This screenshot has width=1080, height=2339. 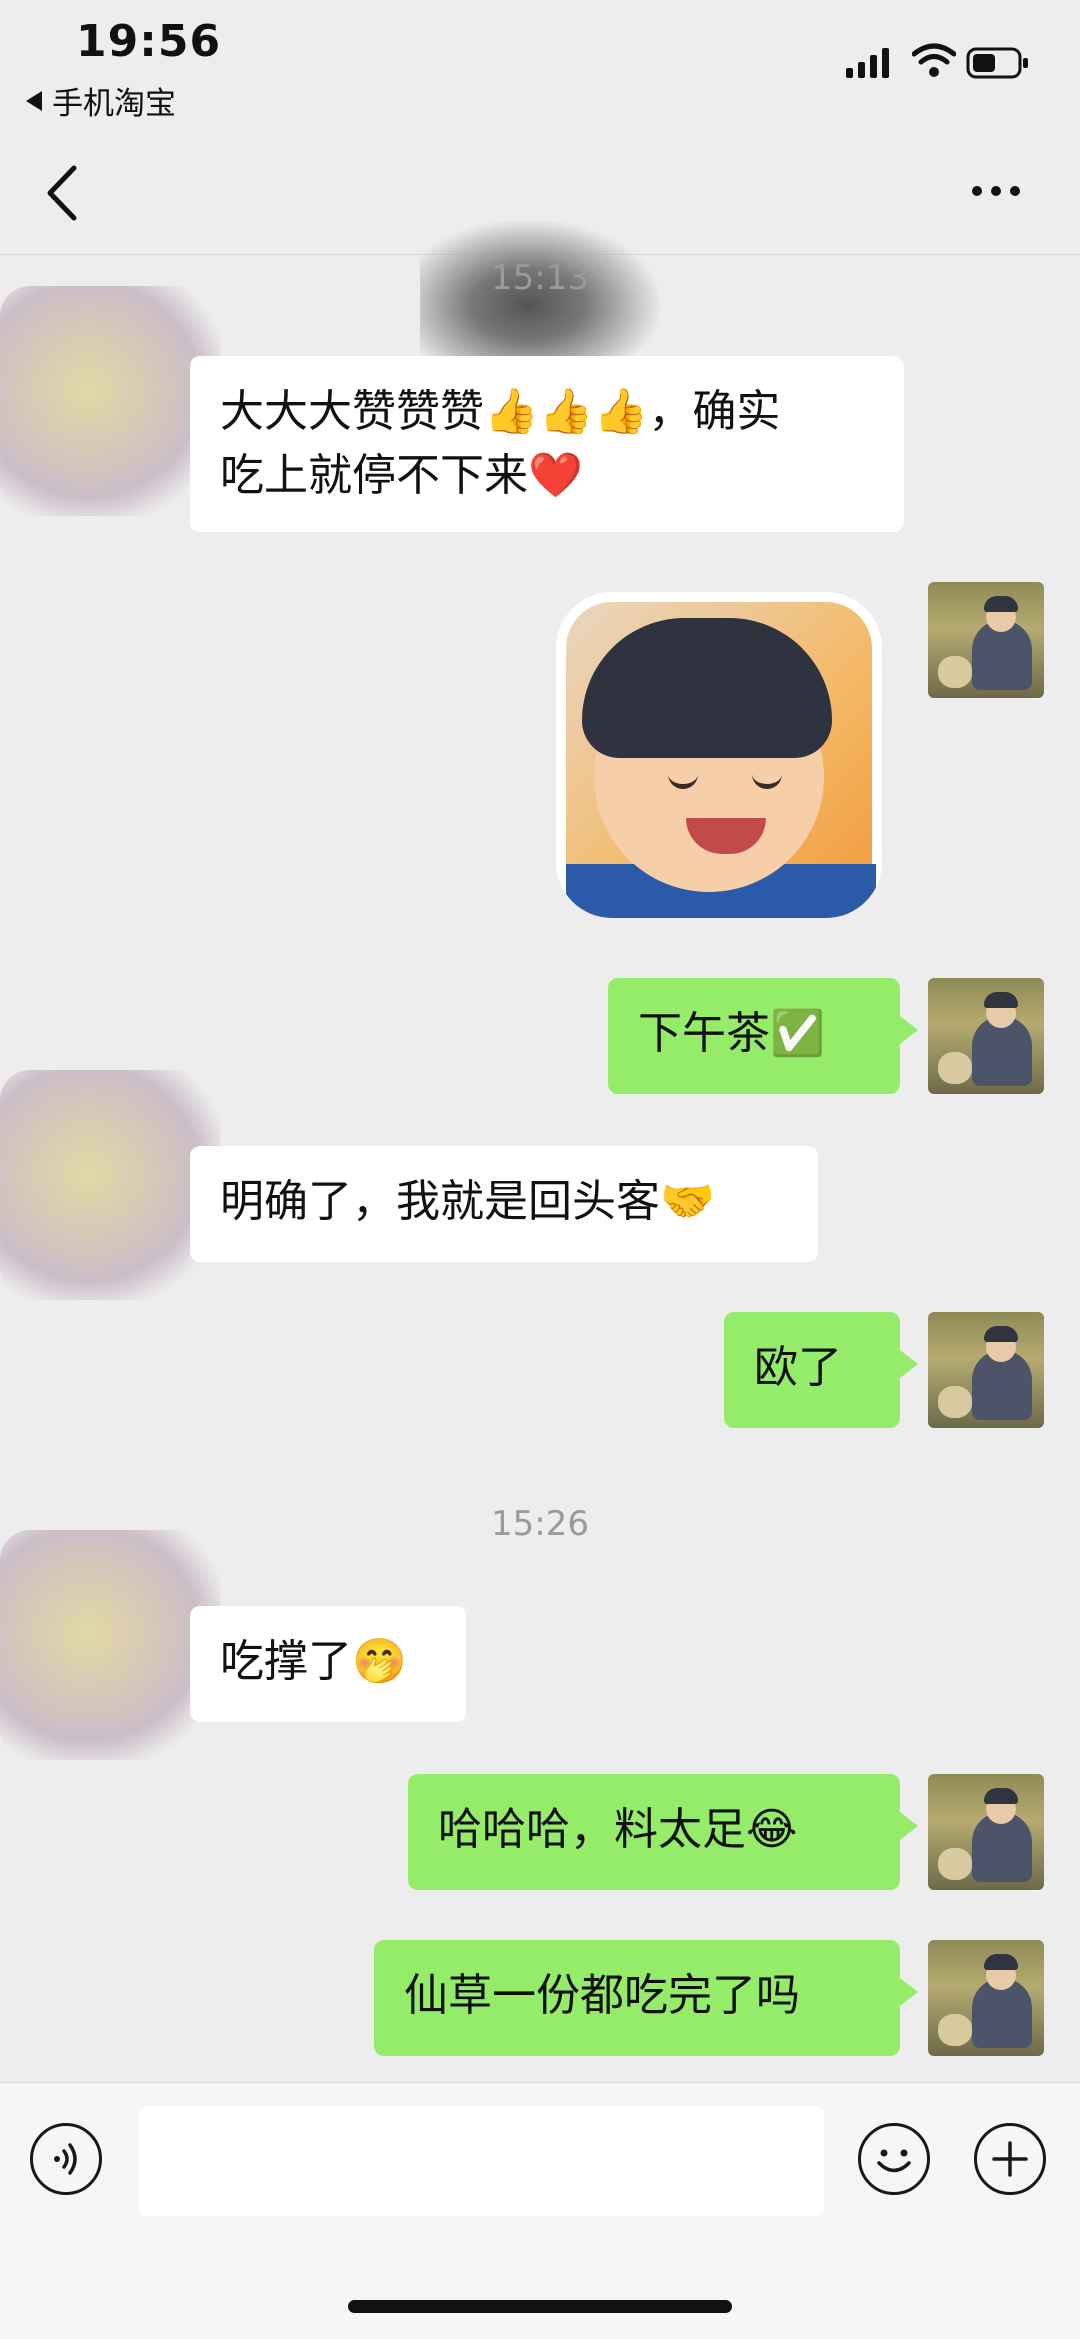 I want to click on incoming-message: 大大大赞赞赞👍👍👍，确实 吃上就停不下来❤️, so click(x=547, y=444).